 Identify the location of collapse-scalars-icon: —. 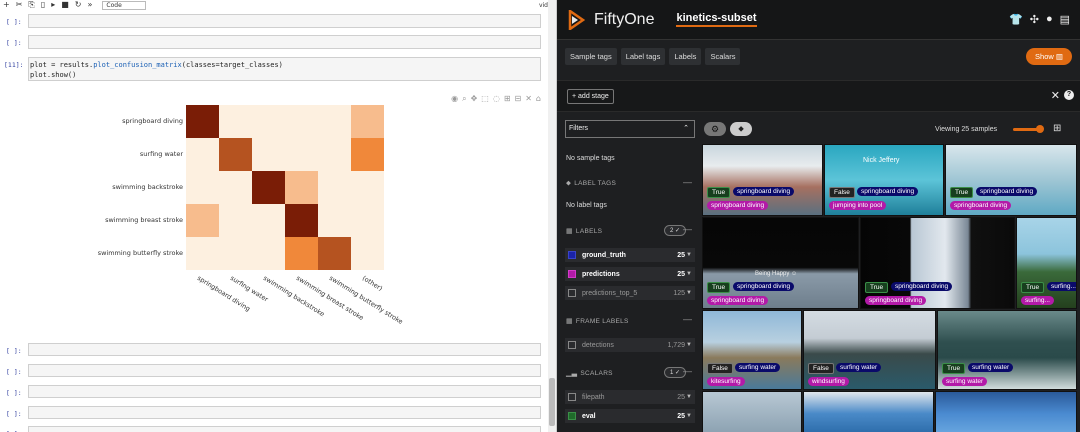
(687, 371).